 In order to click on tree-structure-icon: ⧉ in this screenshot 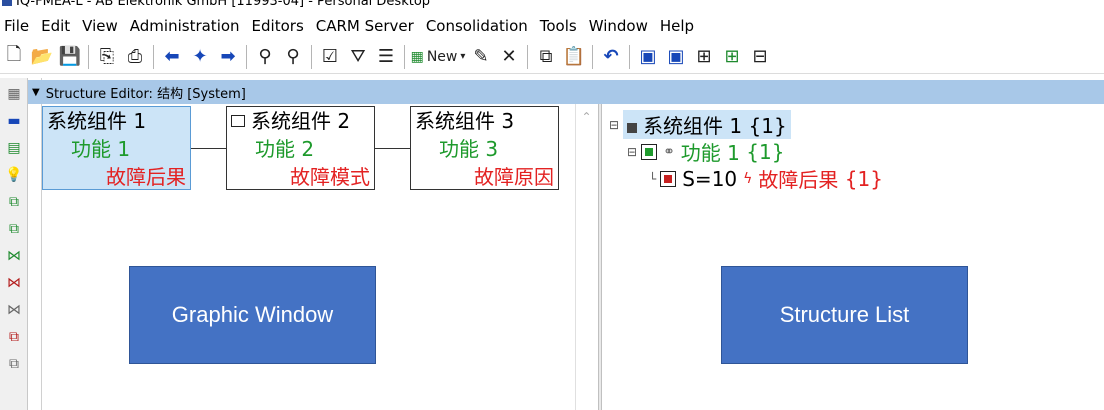, I will do `click(14, 202)`.